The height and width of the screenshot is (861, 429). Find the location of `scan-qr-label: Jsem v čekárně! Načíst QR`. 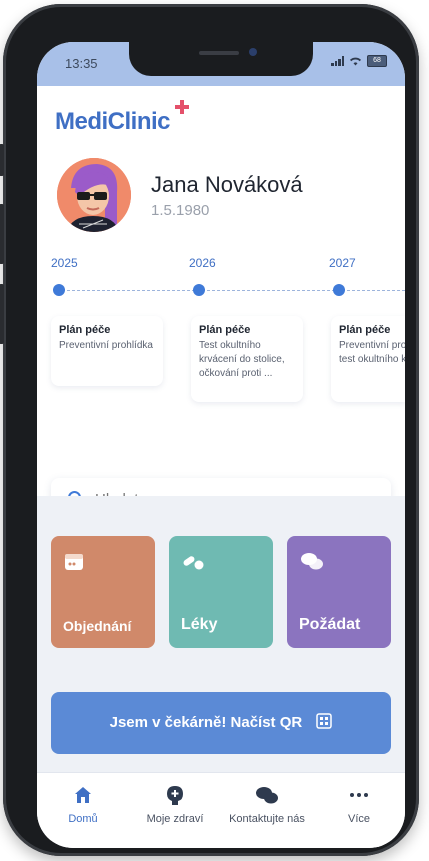

scan-qr-label: Jsem v čekárně! Načíst QR is located at coordinates (221, 722).